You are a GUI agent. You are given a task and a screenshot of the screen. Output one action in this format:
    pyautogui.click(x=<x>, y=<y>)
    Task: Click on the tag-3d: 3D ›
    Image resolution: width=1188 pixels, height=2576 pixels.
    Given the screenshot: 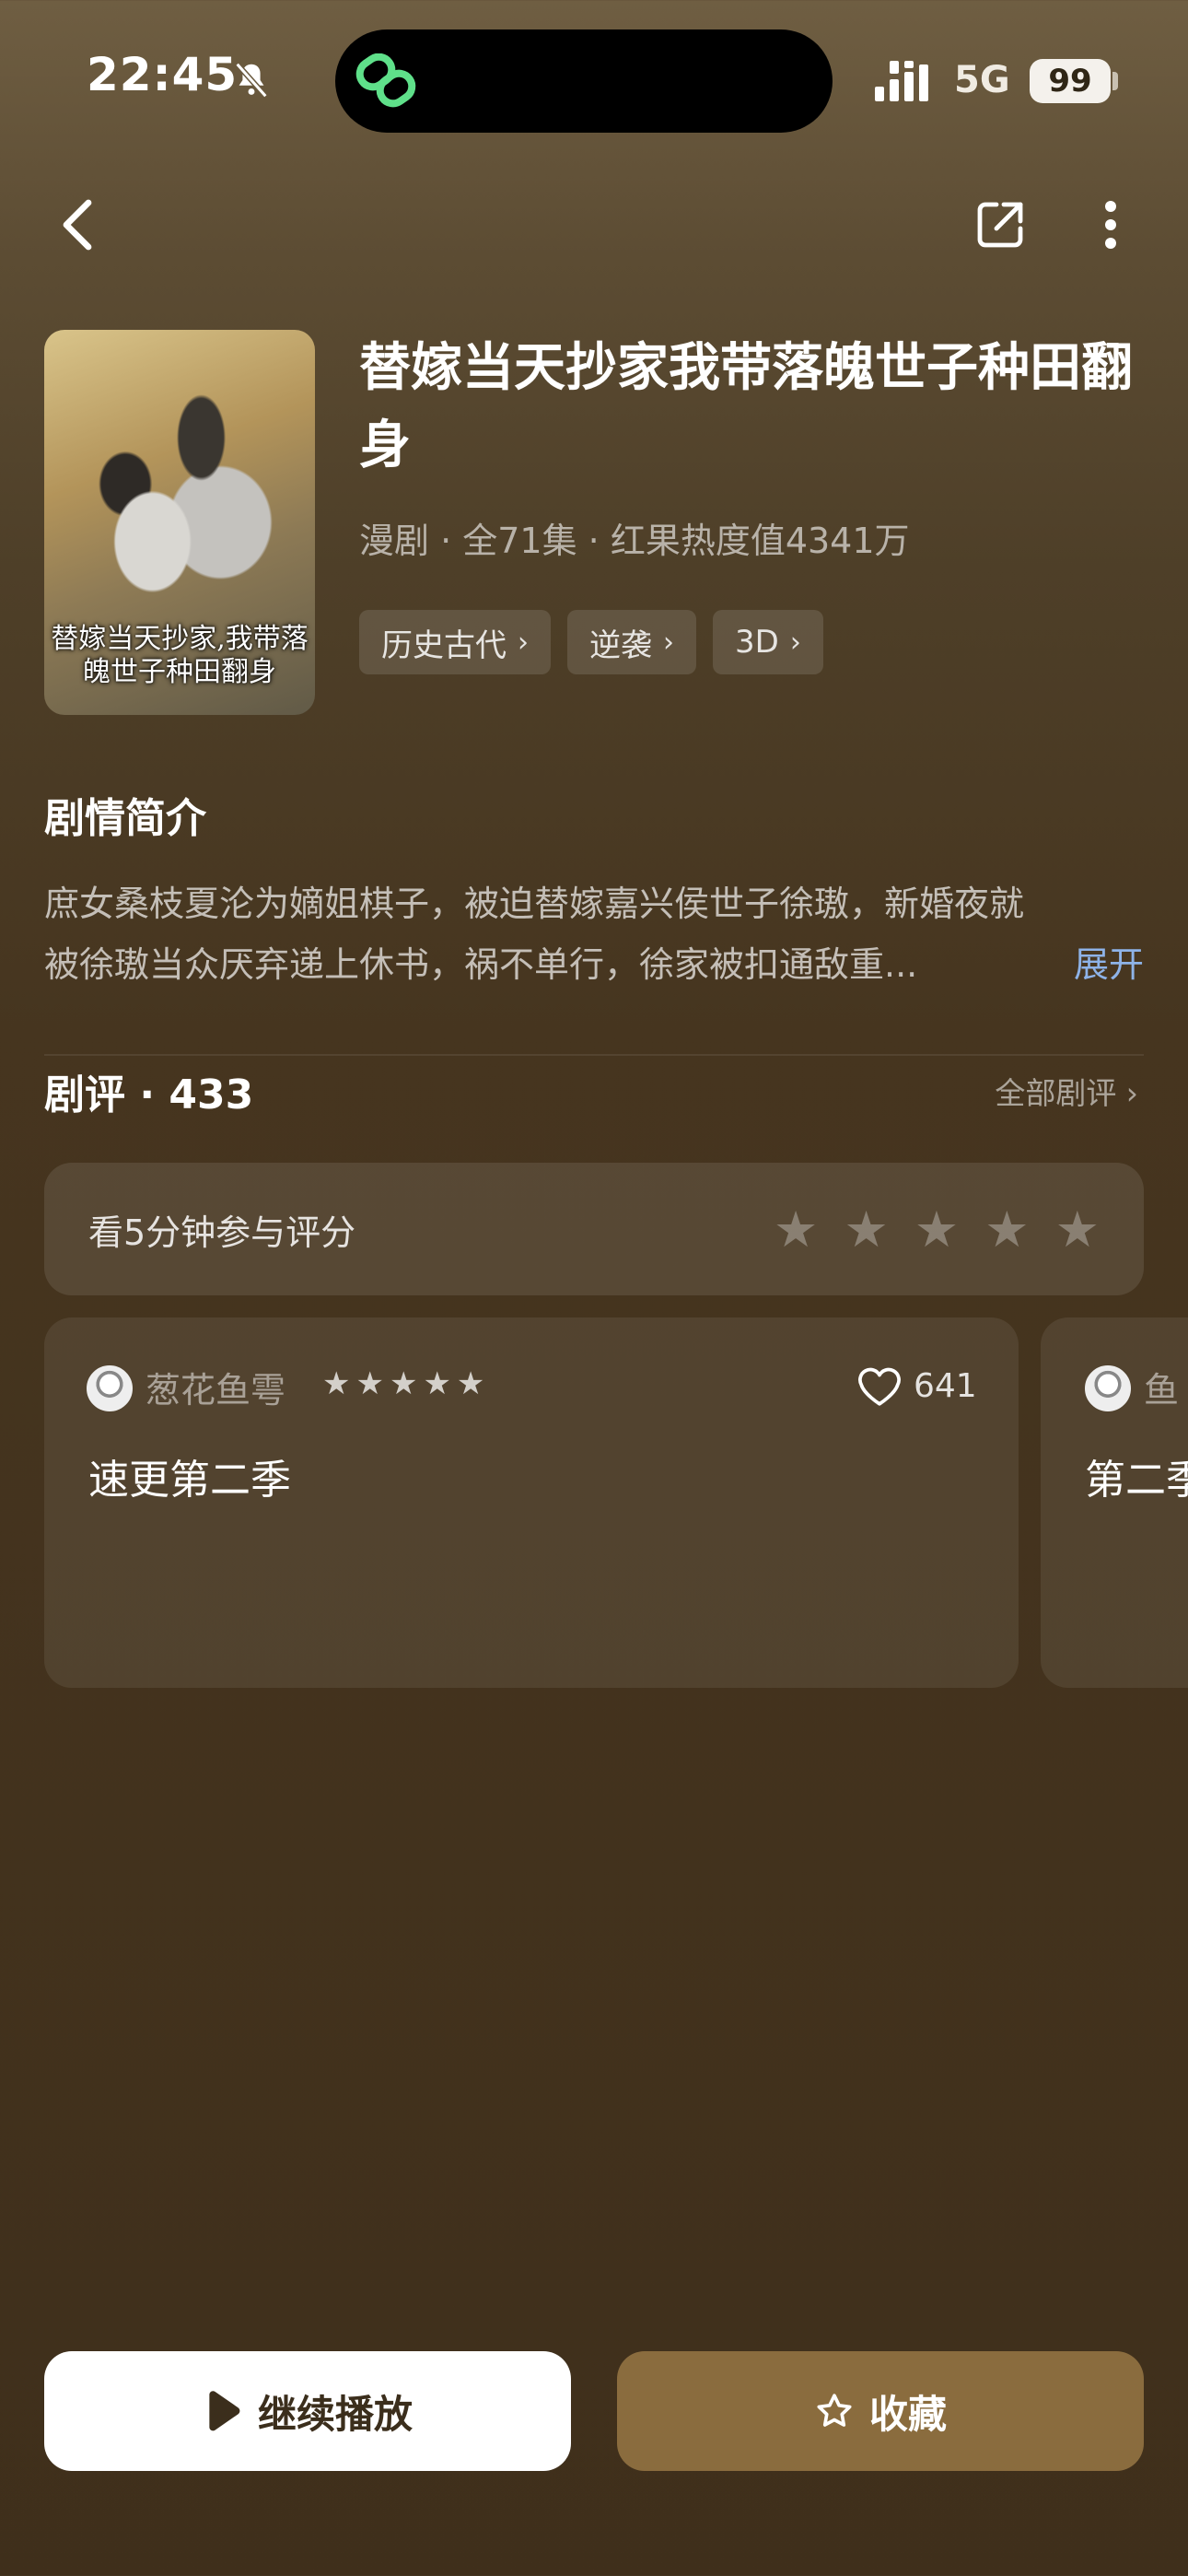 What is the action you would take?
    pyautogui.click(x=768, y=642)
    